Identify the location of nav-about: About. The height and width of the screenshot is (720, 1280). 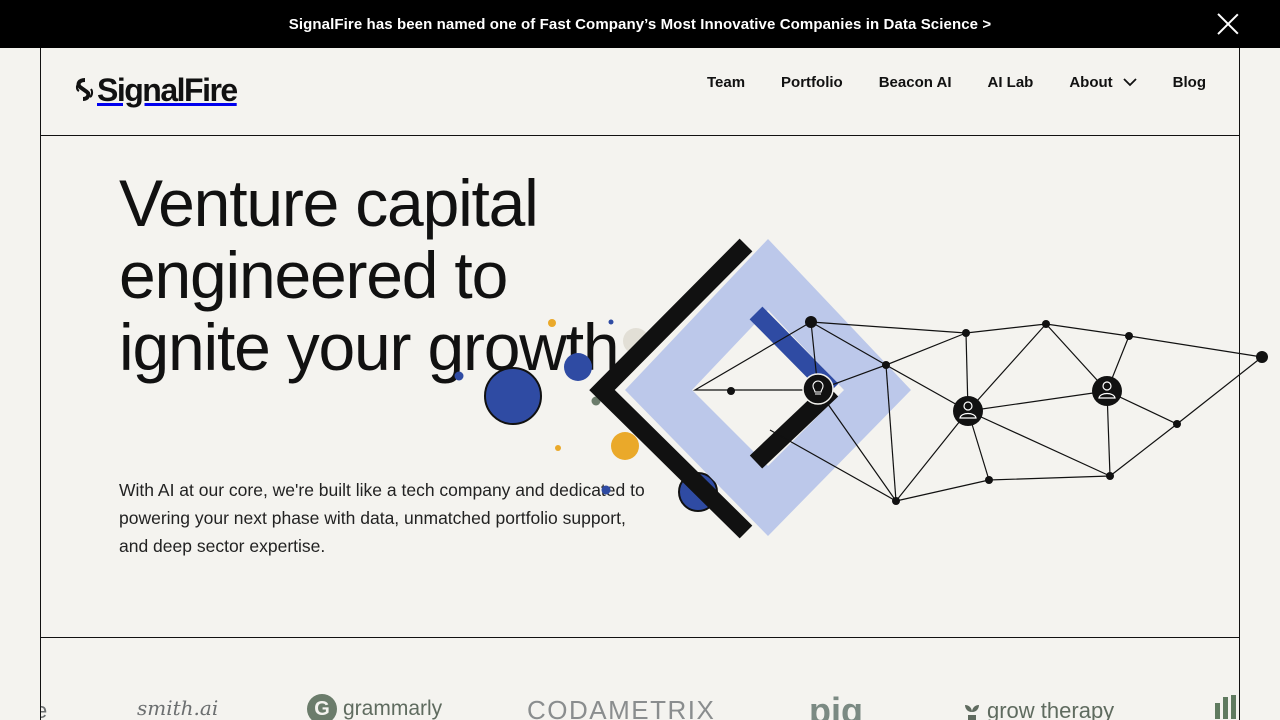
(1103, 82).